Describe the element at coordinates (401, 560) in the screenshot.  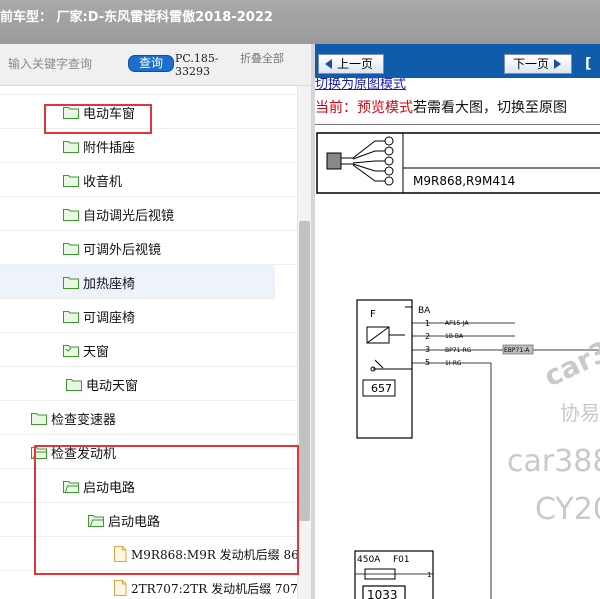
I see `fuse-id: F01` at that location.